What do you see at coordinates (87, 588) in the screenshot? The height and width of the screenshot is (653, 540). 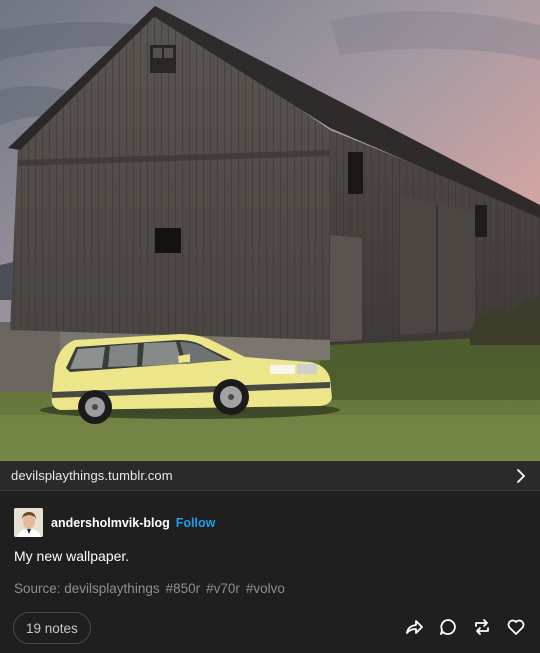 I see `source-label: Source: devilsplaythings` at bounding box center [87, 588].